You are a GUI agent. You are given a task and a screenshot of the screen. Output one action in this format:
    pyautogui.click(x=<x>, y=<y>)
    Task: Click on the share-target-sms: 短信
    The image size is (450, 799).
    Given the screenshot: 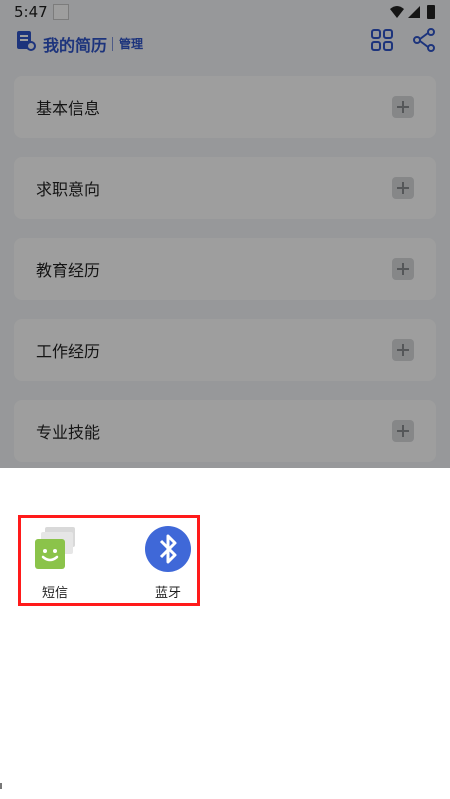 What is the action you would take?
    pyautogui.click(x=55, y=565)
    